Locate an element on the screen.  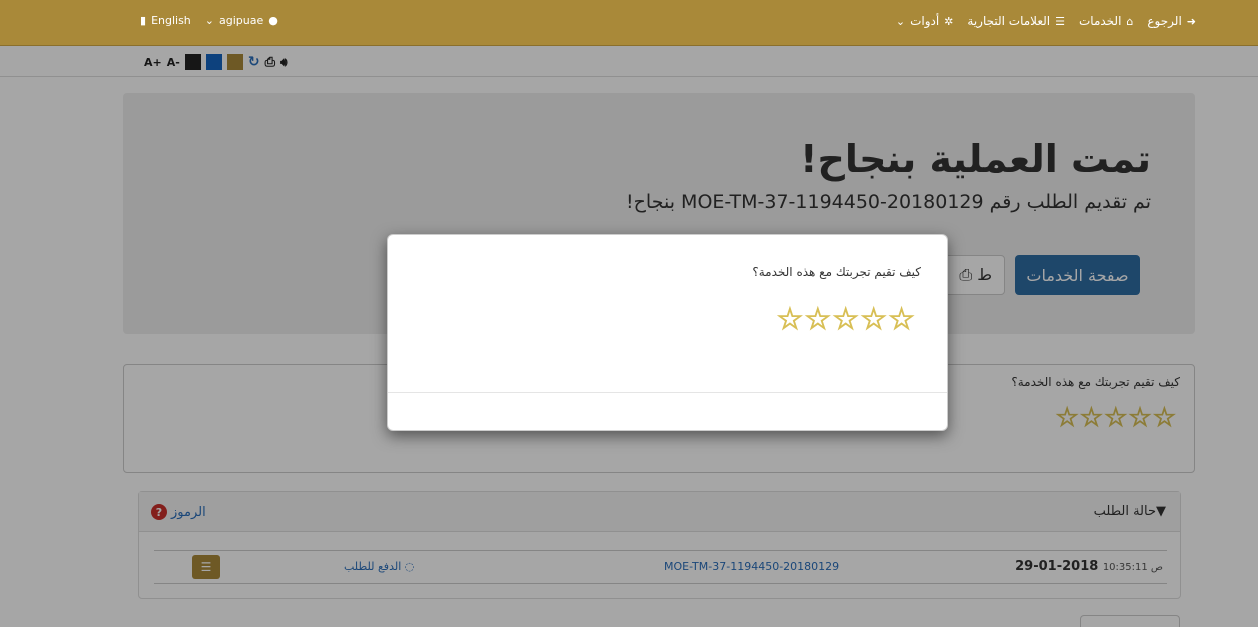
list-icon: ☰ is located at coordinates (1060, 21).